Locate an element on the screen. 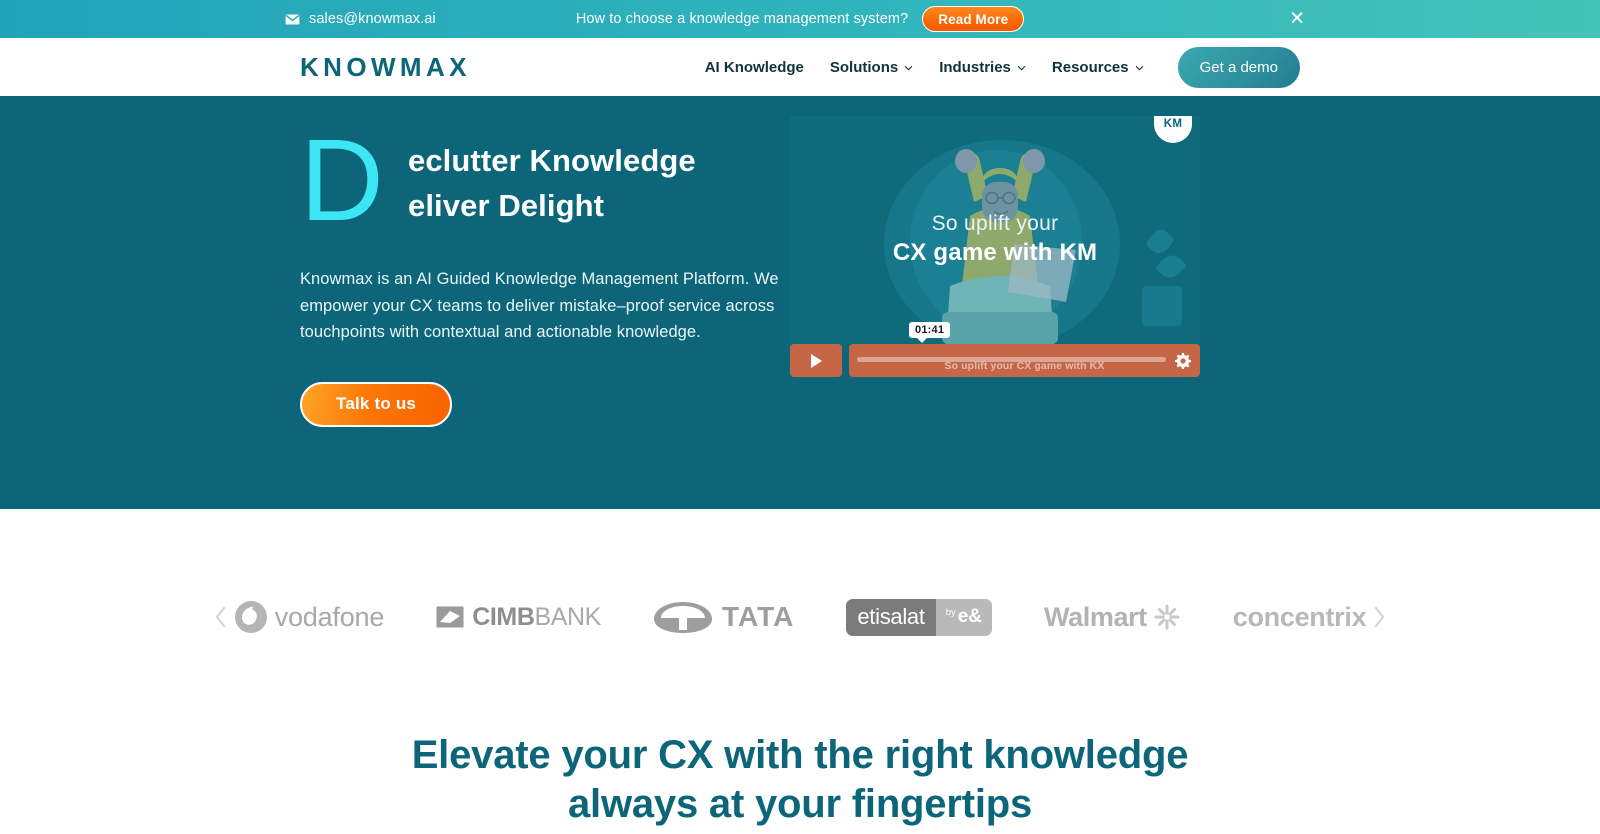  vodafone-icon is located at coordinates (250, 617).